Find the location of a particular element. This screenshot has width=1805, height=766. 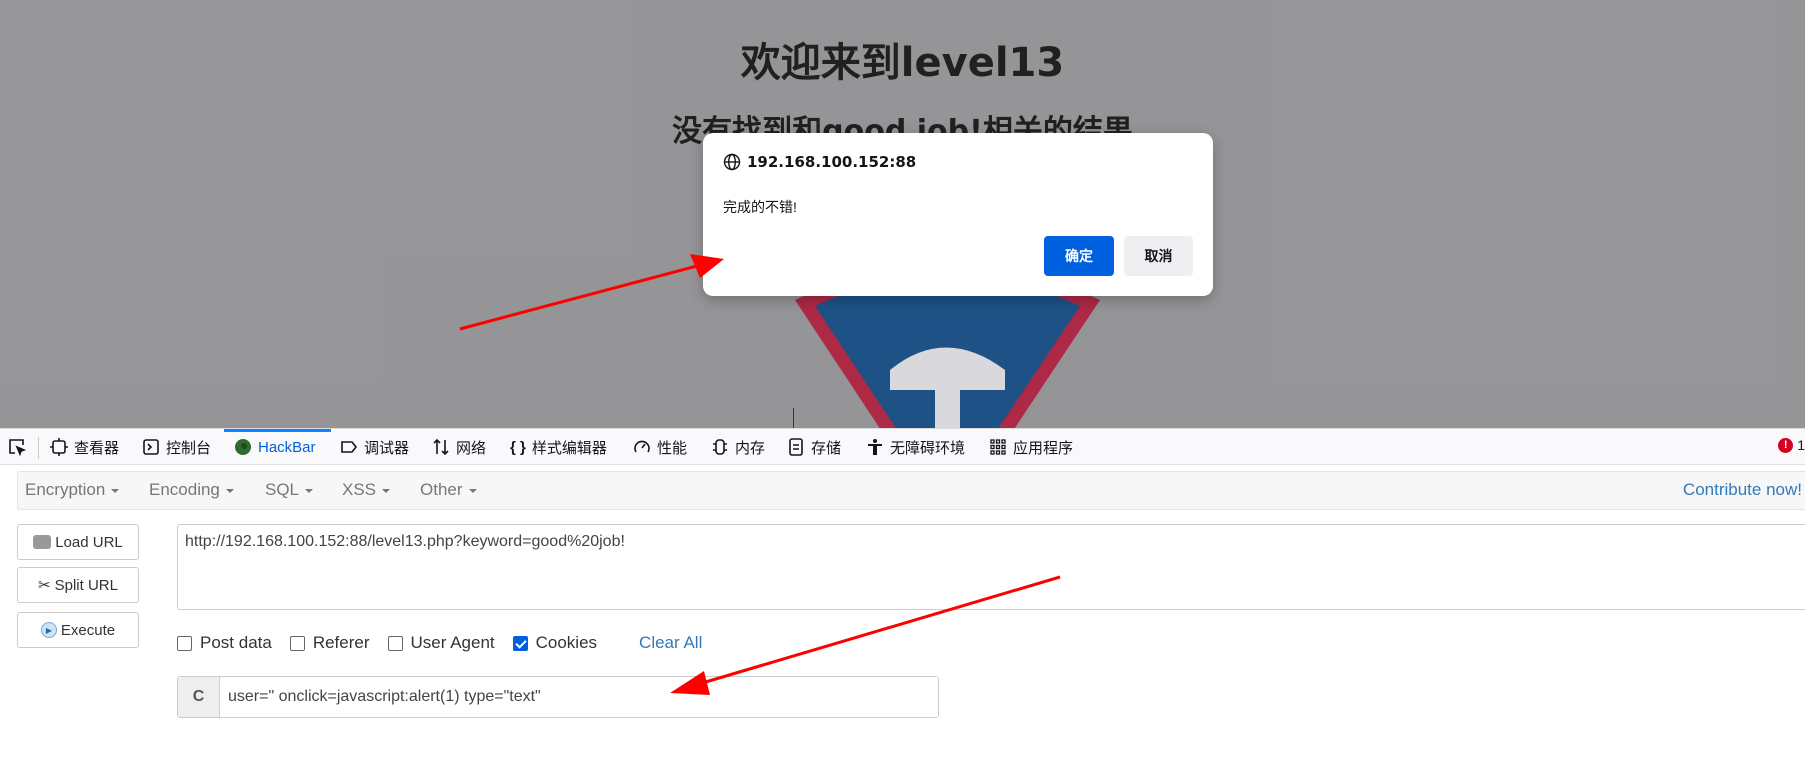

tab-label: 无障碍环境 is located at coordinates (928, 448).